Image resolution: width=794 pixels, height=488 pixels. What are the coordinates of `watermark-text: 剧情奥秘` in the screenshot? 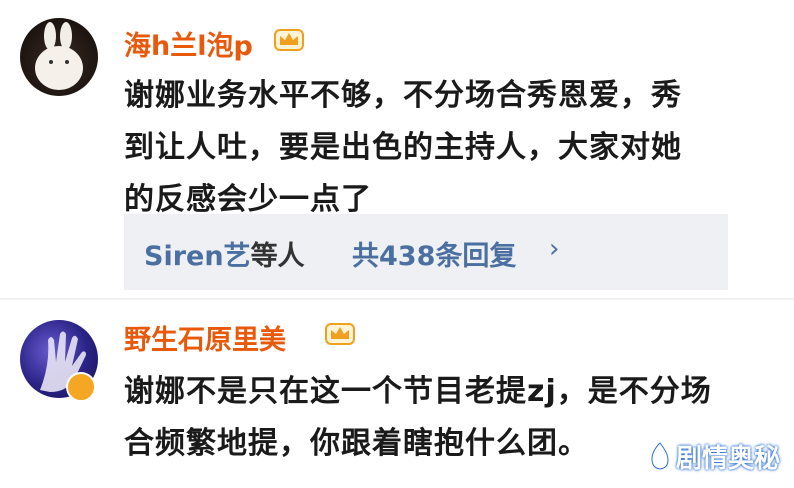 It's located at (728, 459).